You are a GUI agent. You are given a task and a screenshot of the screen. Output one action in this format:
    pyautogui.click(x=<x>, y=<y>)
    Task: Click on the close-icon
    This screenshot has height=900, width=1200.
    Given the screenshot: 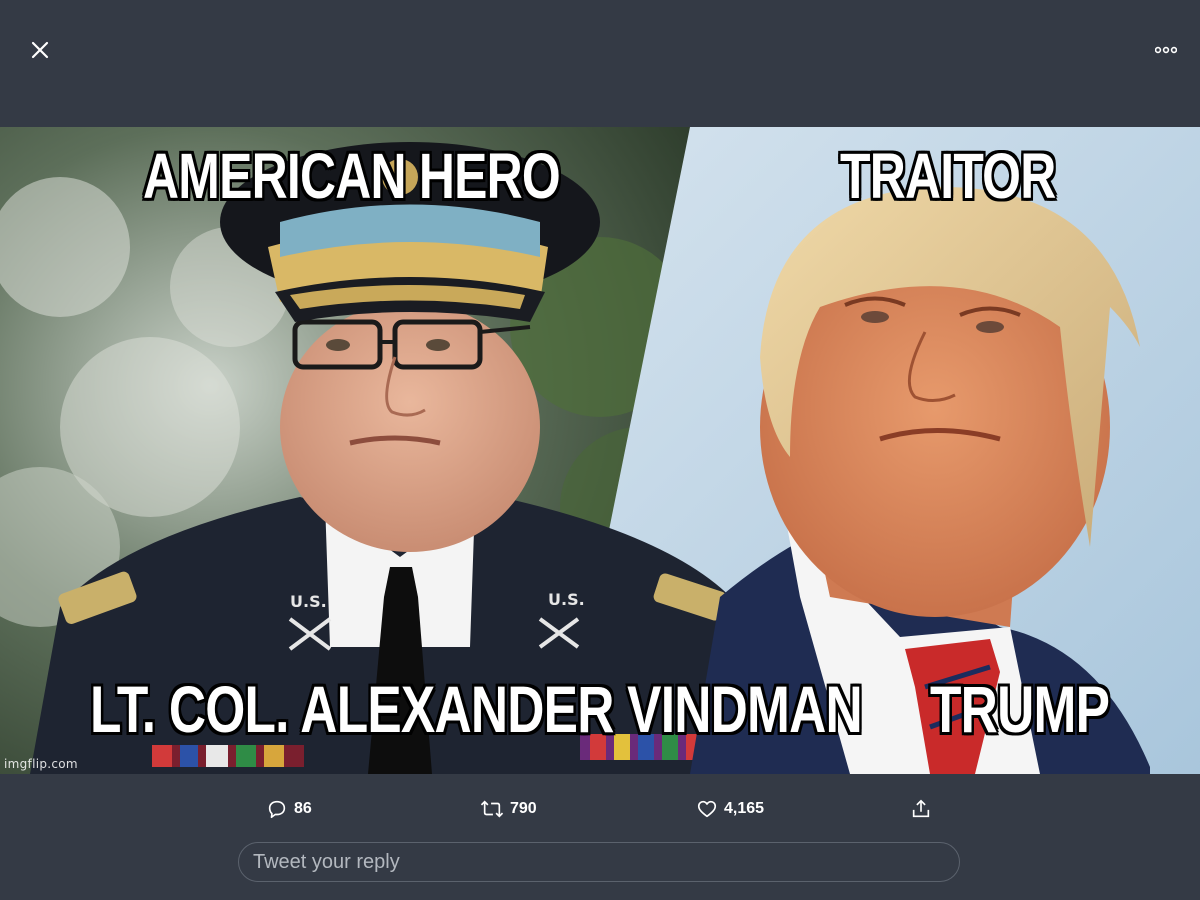 What is the action you would take?
    pyautogui.click(x=40, y=50)
    